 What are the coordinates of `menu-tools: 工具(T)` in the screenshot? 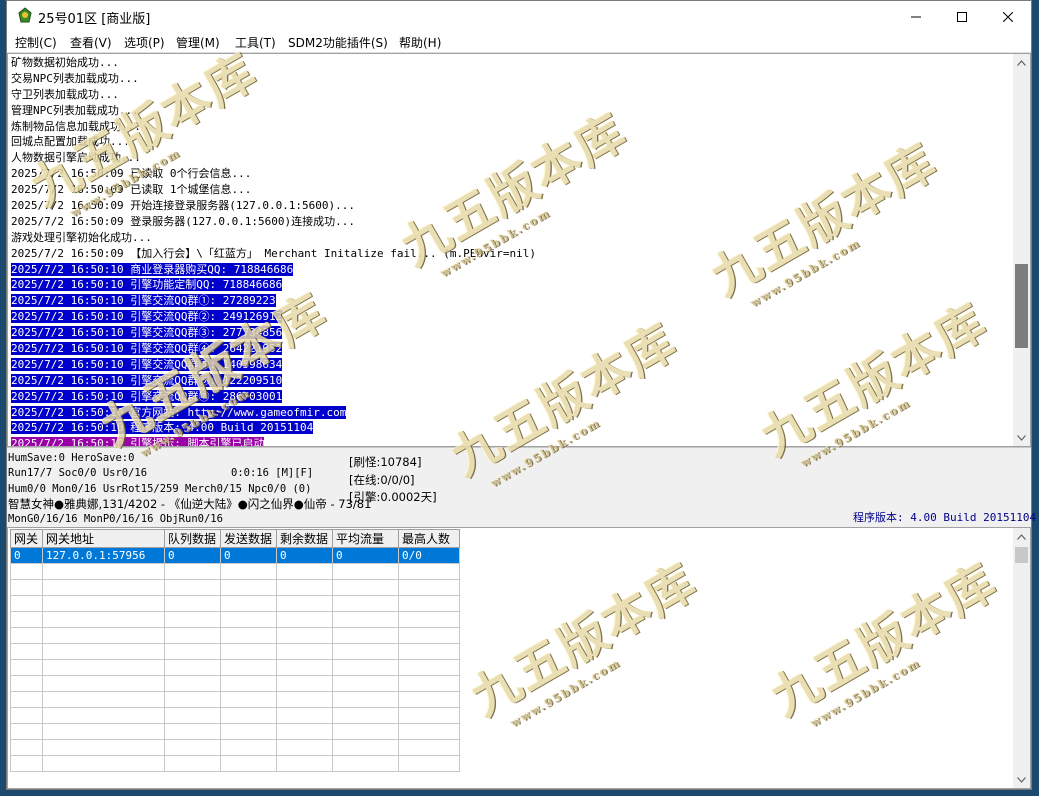 It's located at (255, 42).